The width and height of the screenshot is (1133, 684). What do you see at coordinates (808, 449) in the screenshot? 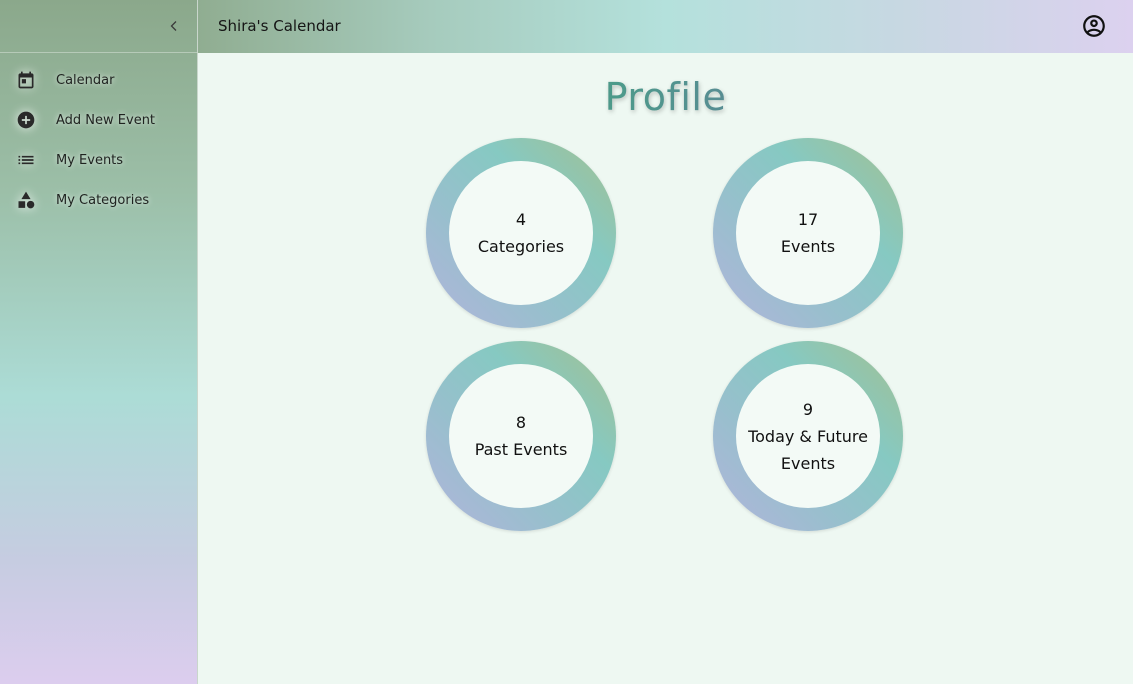
I see `stat-label: Today & Future Events` at bounding box center [808, 449].